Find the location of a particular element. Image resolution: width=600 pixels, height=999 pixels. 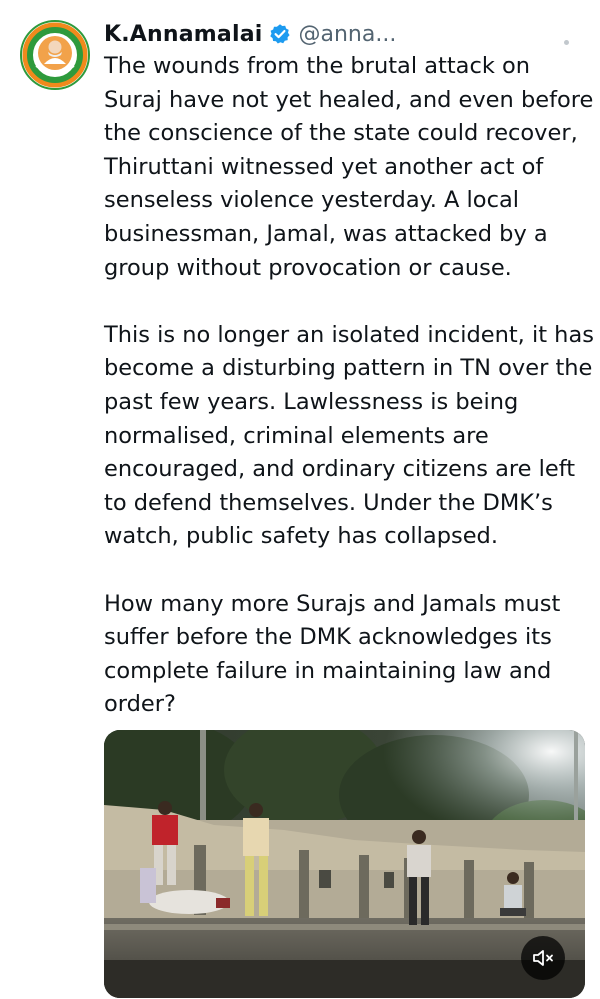

author-avatar is located at coordinates (55, 55).